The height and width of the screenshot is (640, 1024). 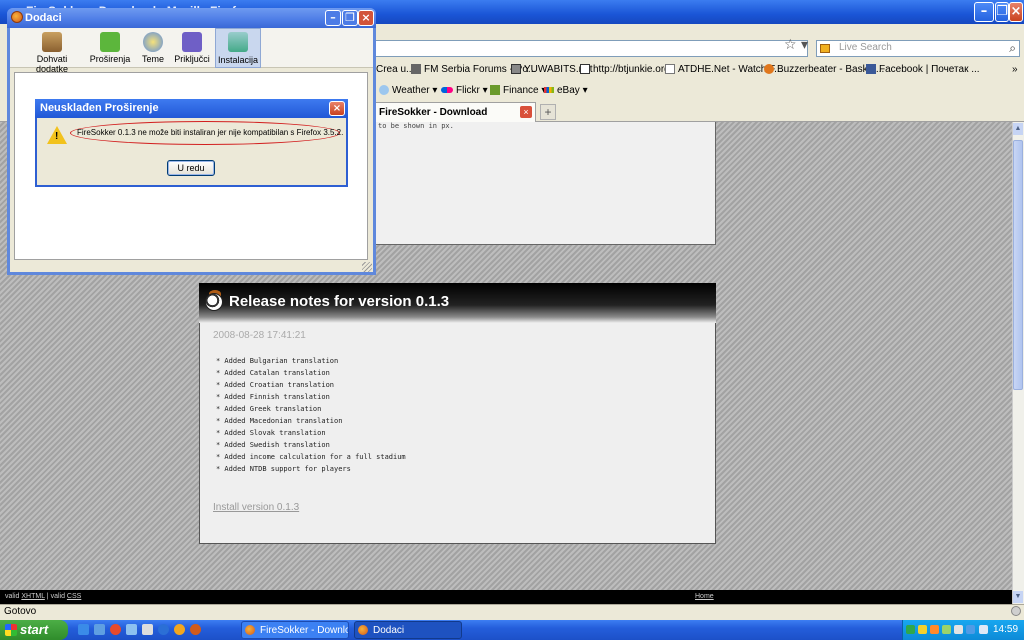 I want to click on install-icon, so click(x=238, y=42).